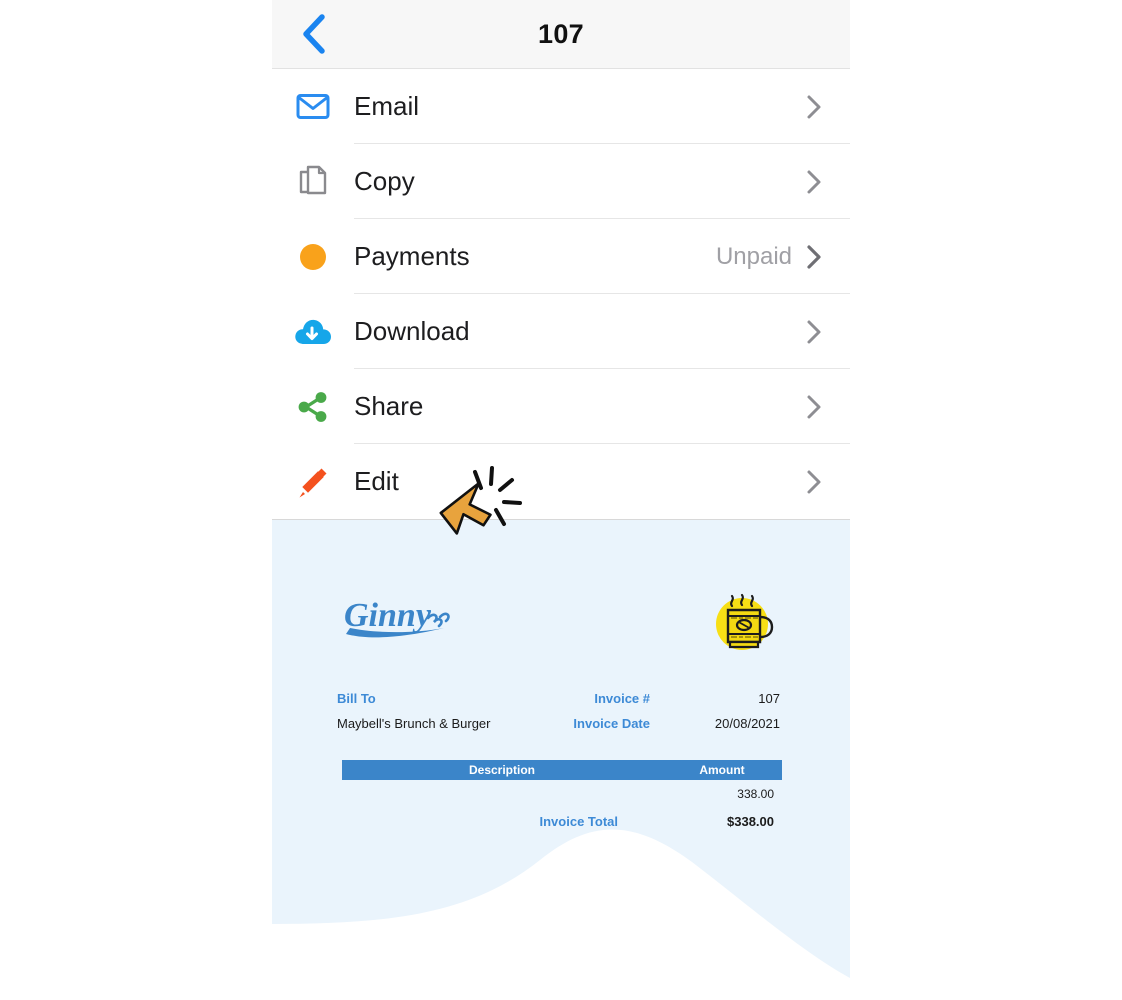  I want to click on table-row: 338.00, so click(562, 794).